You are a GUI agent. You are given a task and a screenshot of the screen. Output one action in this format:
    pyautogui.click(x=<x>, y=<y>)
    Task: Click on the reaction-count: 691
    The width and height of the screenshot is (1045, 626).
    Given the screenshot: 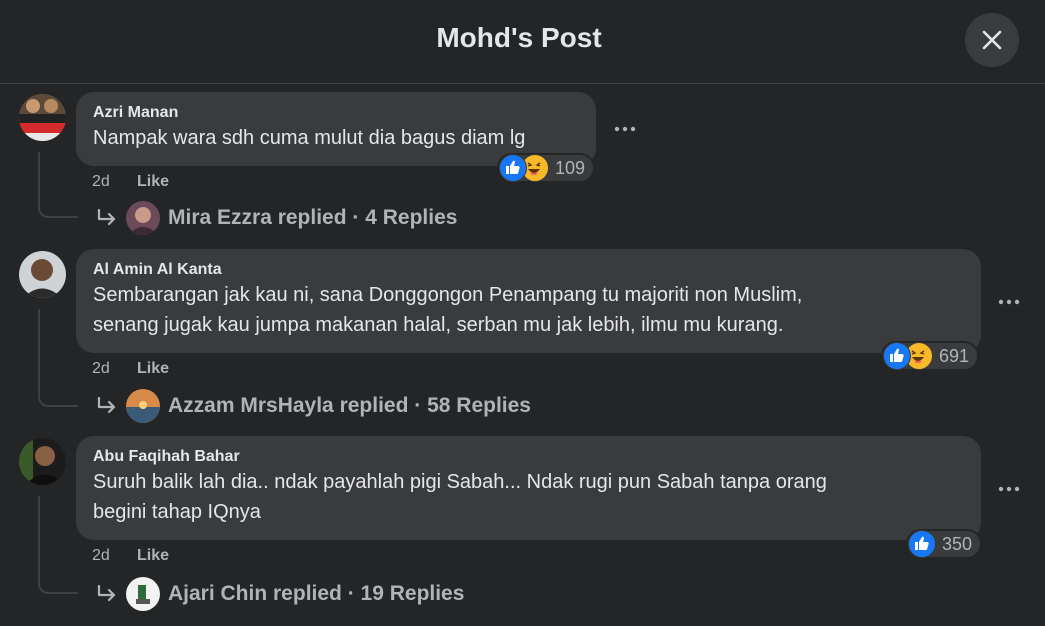 What is the action you would take?
    pyautogui.click(x=954, y=355)
    